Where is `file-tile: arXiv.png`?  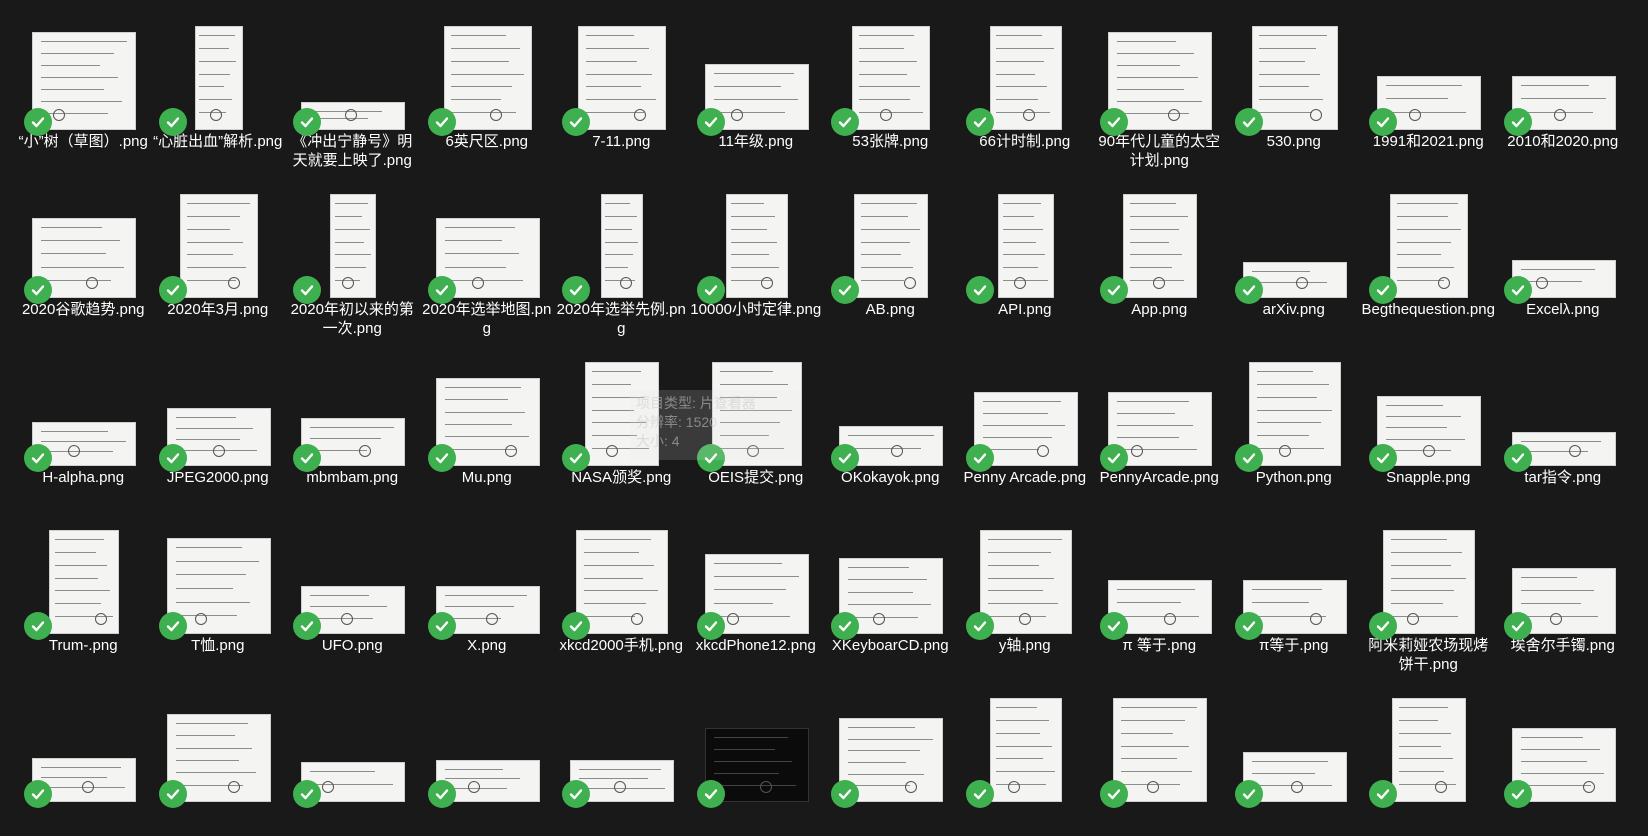 file-tile: arXiv.png is located at coordinates (1294, 272).